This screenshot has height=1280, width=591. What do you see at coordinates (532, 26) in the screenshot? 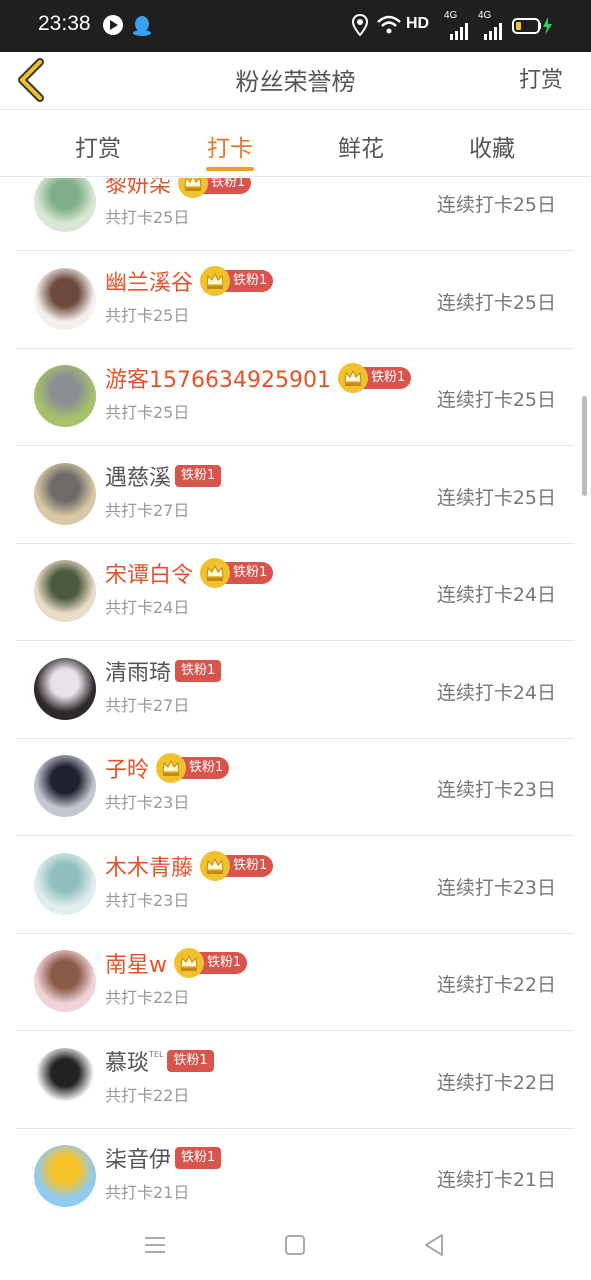
I see `battery-icon` at bounding box center [532, 26].